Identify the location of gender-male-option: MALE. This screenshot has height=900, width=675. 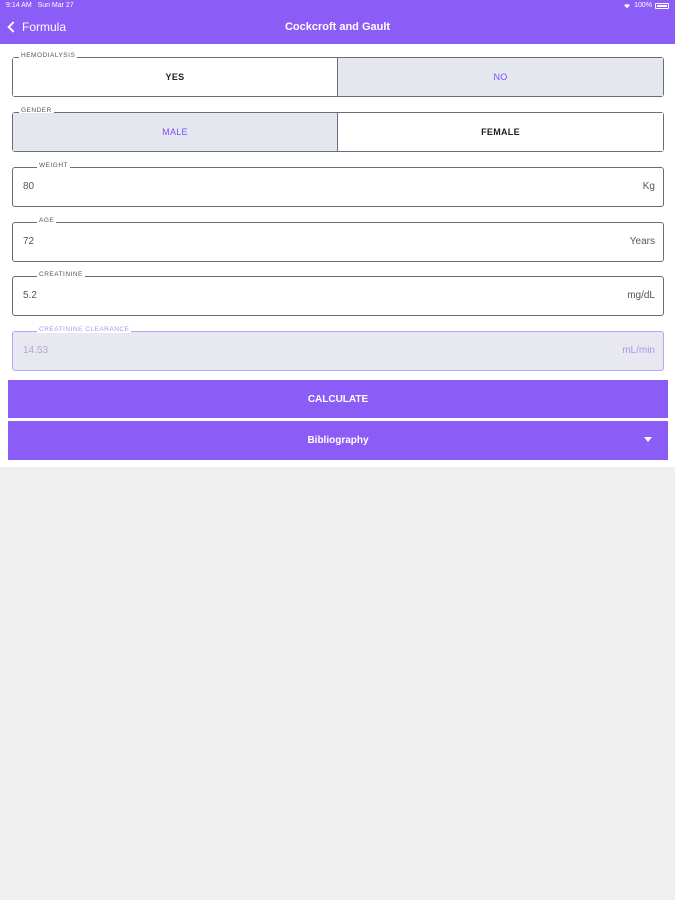
(175, 132).